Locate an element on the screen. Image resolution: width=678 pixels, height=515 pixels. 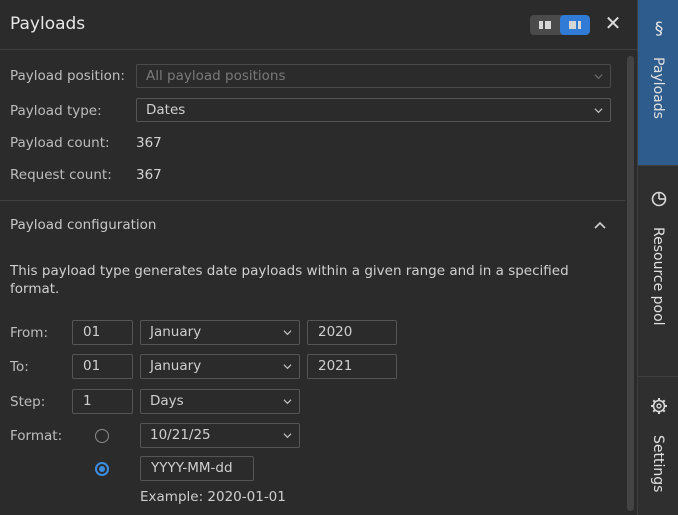
from-month-select: January is located at coordinates (220, 332).